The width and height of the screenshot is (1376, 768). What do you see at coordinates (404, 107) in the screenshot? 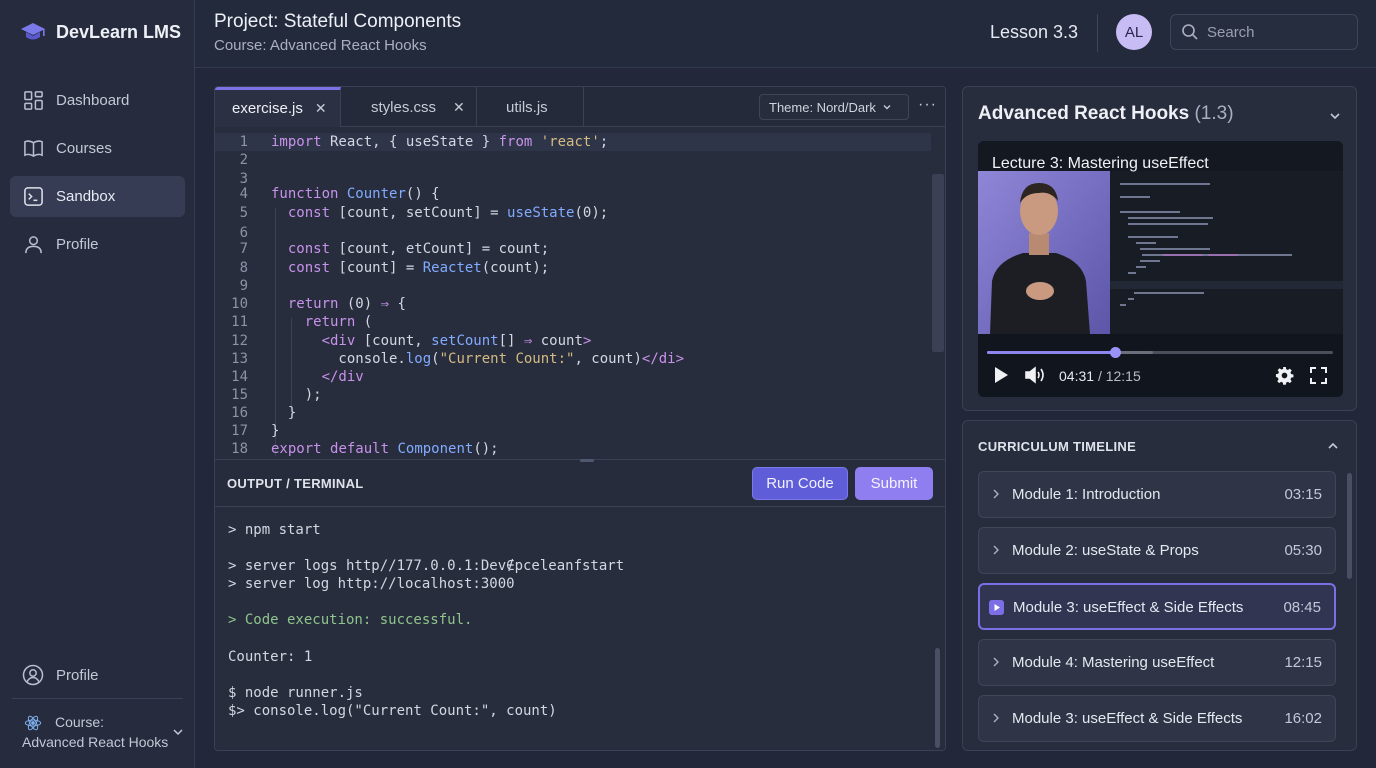
I see `tab-label: styles.css` at bounding box center [404, 107].